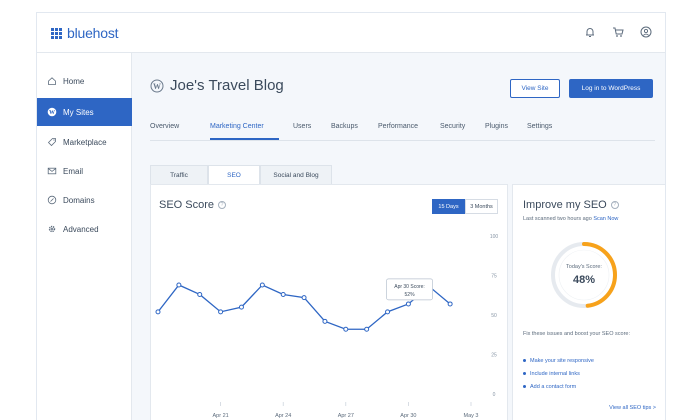  Describe the element at coordinates (244, 139) in the screenshot. I see `active-tab-indicator` at that location.